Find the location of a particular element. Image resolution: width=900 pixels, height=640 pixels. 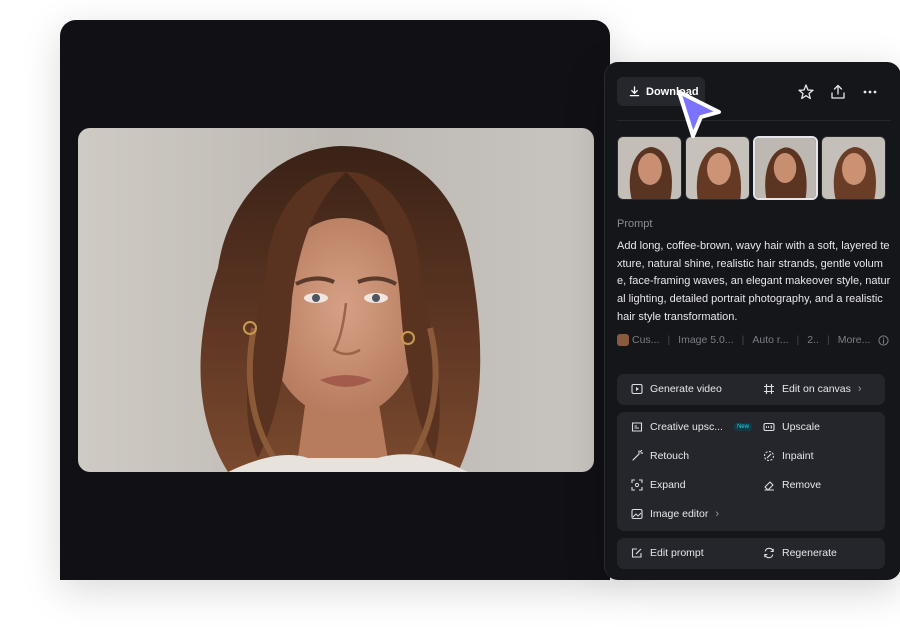

thumbnail-strip is located at coordinates (751, 168).